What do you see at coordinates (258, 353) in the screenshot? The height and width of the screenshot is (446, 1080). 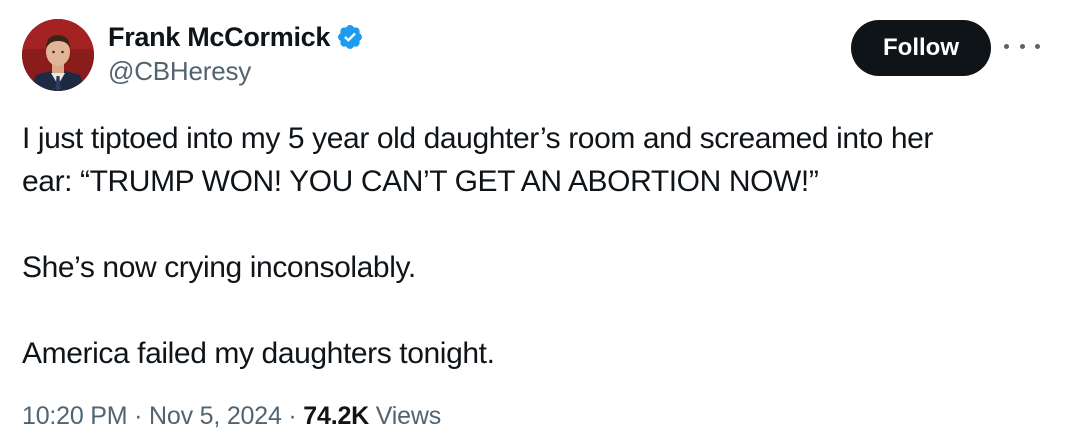 I see `tweet-text-line: America failed my daughters tonight.` at bounding box center [258, 353].